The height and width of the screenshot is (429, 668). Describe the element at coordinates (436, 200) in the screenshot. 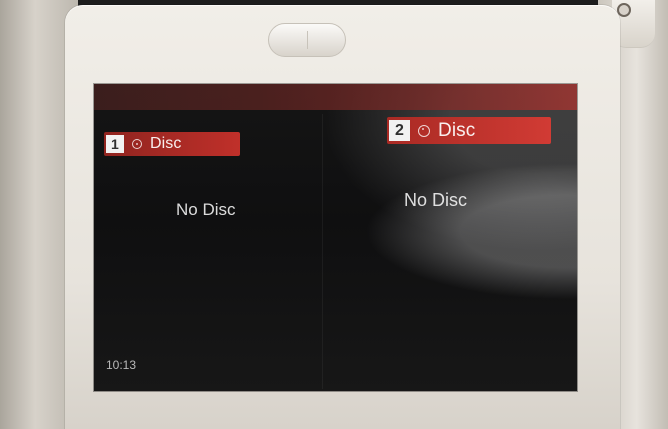

I see `right-disc-status: No Disc` at that location.